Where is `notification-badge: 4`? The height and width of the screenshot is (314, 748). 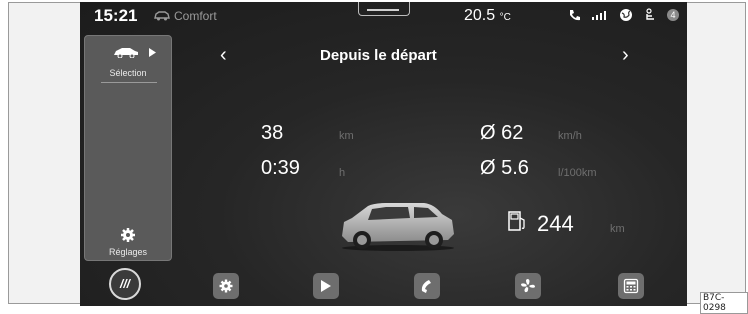 notification-badge: 4 is located at coordinates (673, 15).